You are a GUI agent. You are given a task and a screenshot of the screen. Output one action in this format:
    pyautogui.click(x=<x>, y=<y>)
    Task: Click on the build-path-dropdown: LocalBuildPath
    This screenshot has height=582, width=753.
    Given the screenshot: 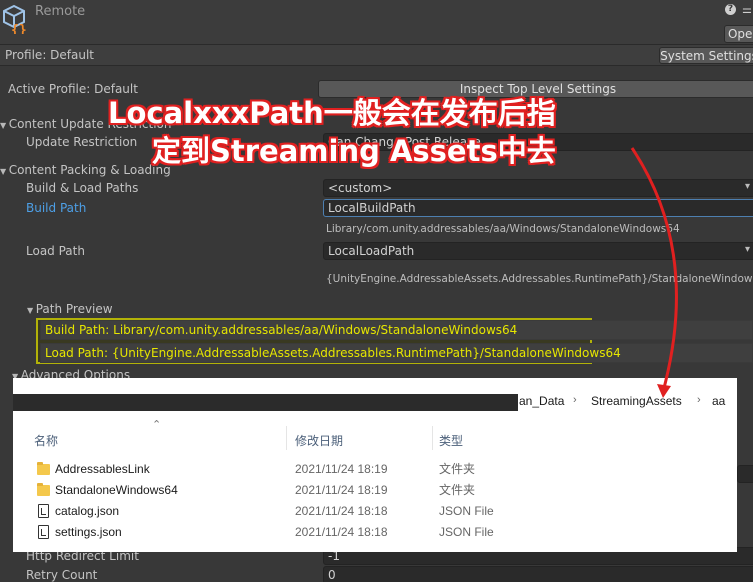 What is the action you would take?
    pyautogui.click(x=538, y=208)
    